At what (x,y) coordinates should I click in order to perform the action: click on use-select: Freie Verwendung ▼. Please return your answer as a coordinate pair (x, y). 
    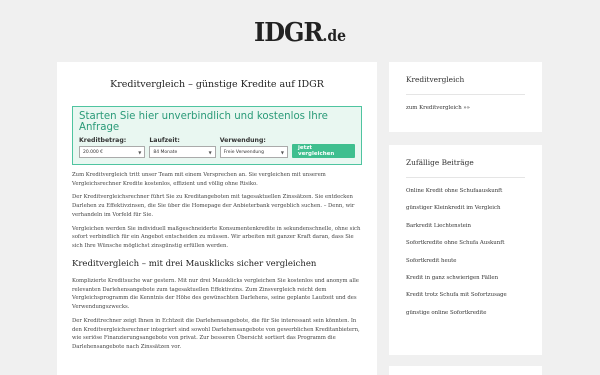
    Looking at the image, I should click on (253, 152).